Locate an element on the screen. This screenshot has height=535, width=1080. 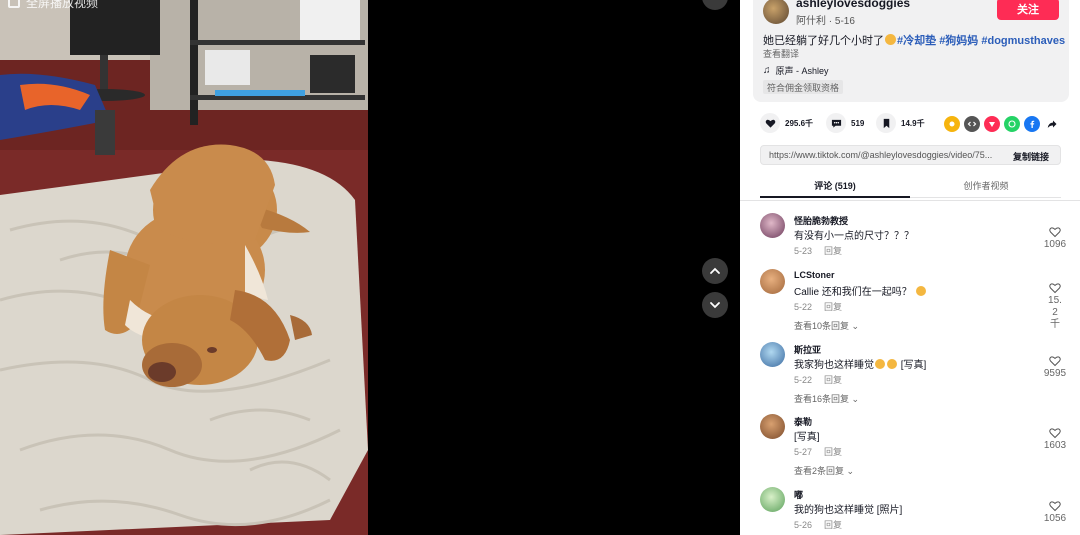
active-tab-indicator is located at coordinates (835, 197).